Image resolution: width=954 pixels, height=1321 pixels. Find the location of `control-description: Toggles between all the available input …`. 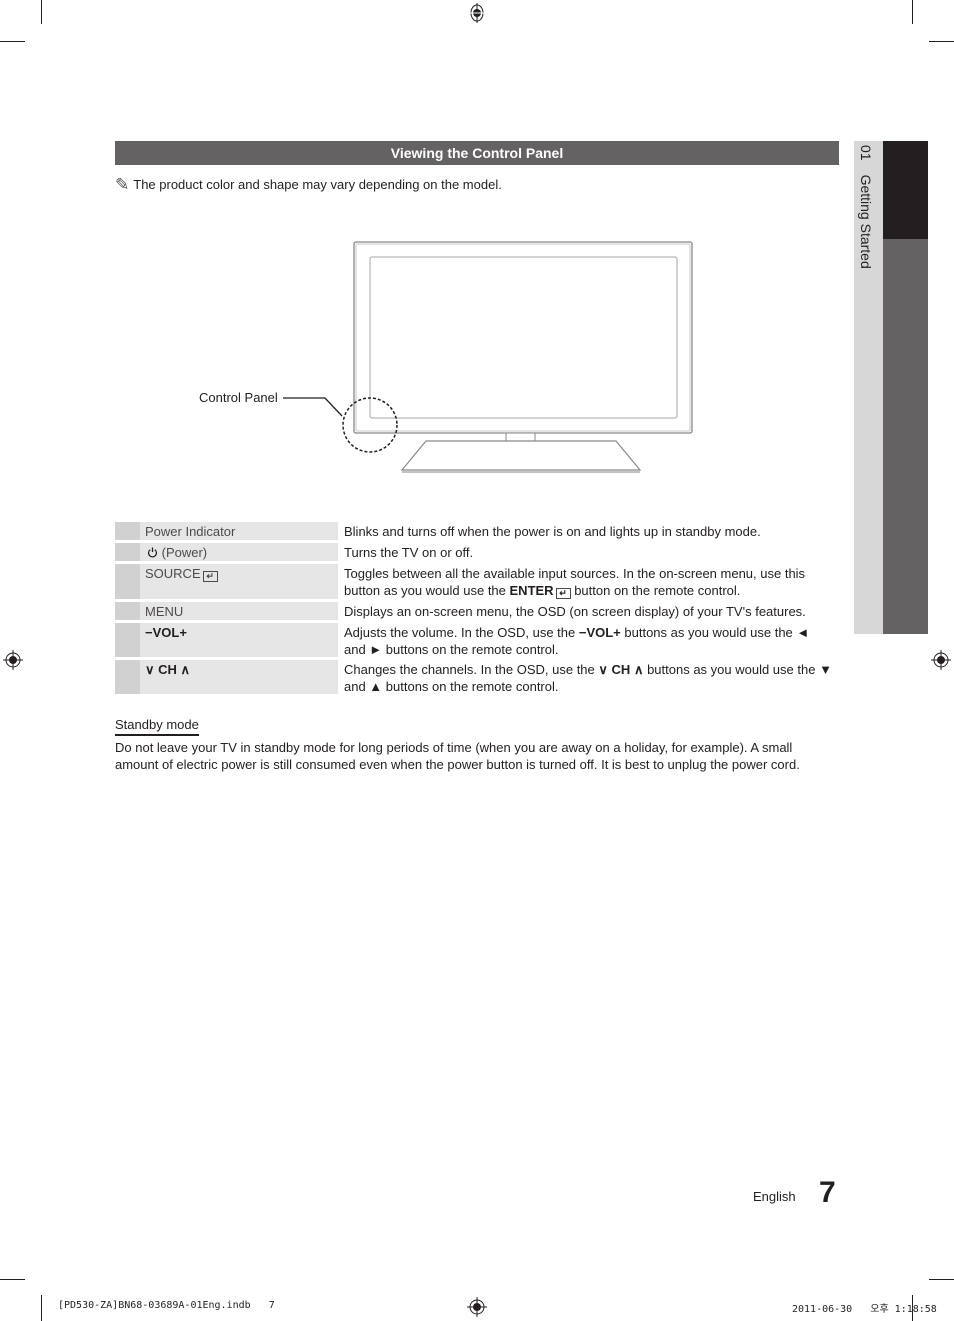

control-description: Toggles between all the available input … is located at coordinates (588, 581).